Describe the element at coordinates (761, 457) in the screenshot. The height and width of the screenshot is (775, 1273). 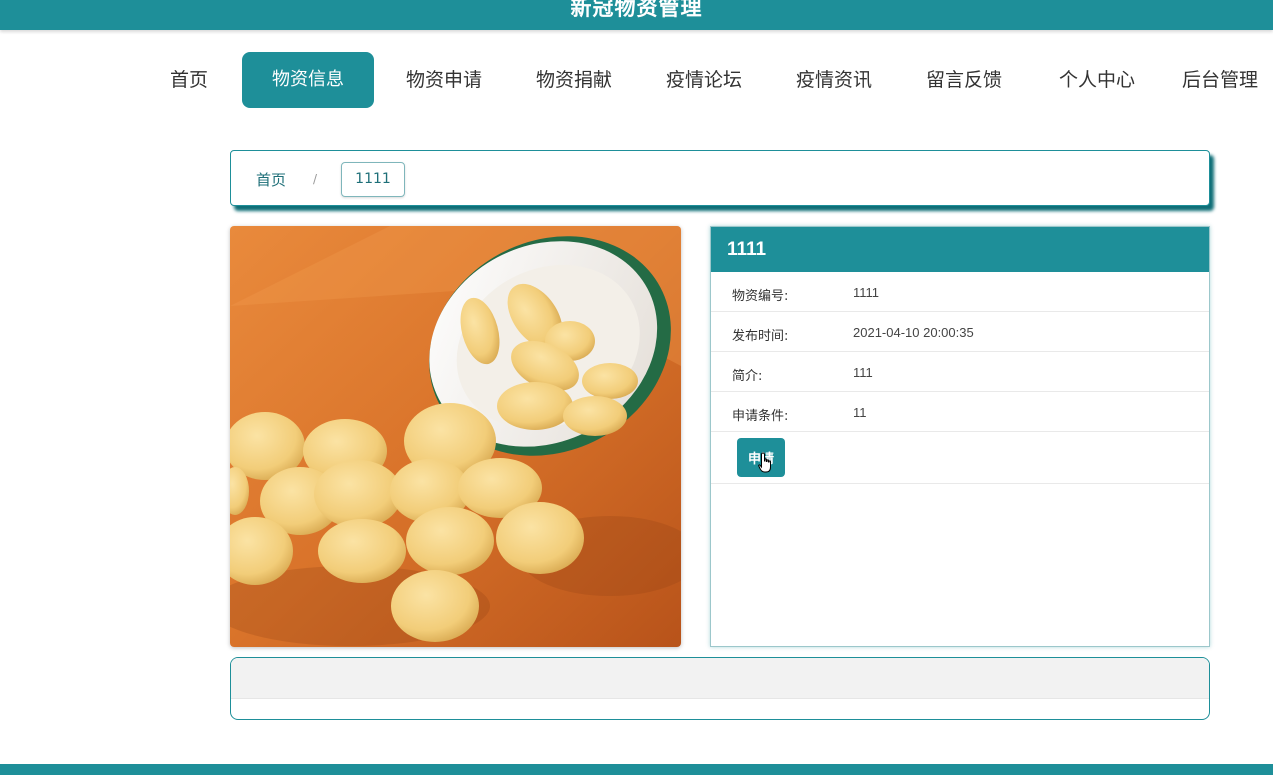
I see `apply-button: 申请` at that location.